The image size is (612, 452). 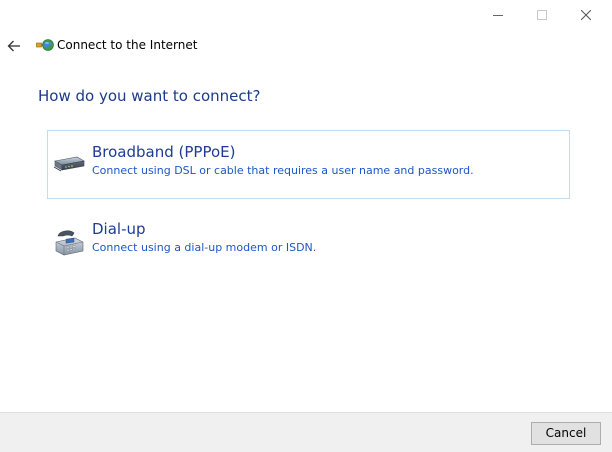 What do you see at coordinates (306, 432) in the screenshot?
I see `footer-bar: Cancel` at bounding box center [306, 432].